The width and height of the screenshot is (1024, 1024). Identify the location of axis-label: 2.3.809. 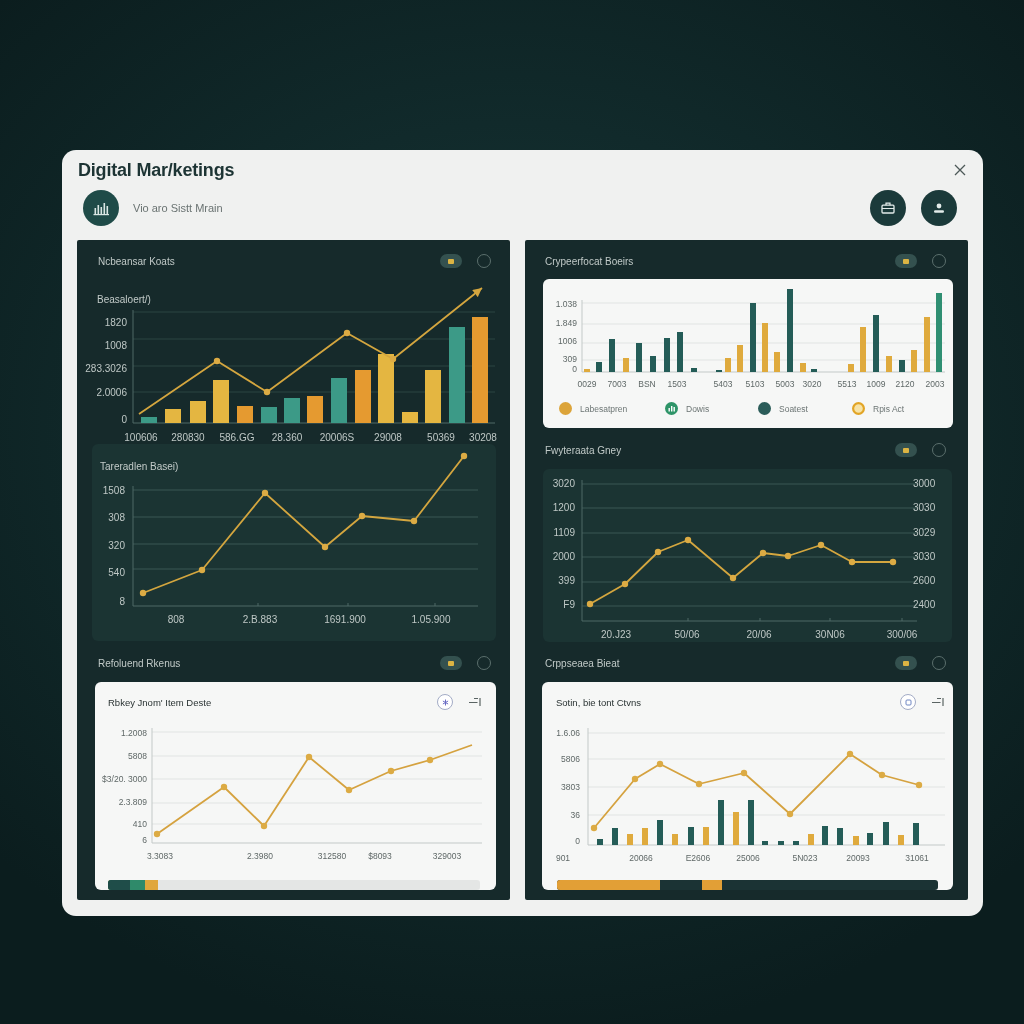
(132, 802).